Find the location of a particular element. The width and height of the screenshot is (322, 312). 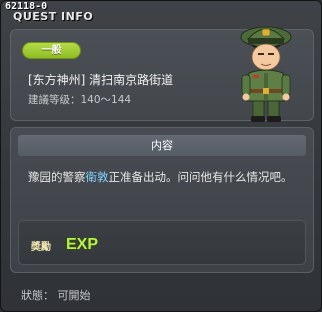

description-text-after: 正准备出动。问问他有什么情况吧。 is located at coordinates (200, 177).